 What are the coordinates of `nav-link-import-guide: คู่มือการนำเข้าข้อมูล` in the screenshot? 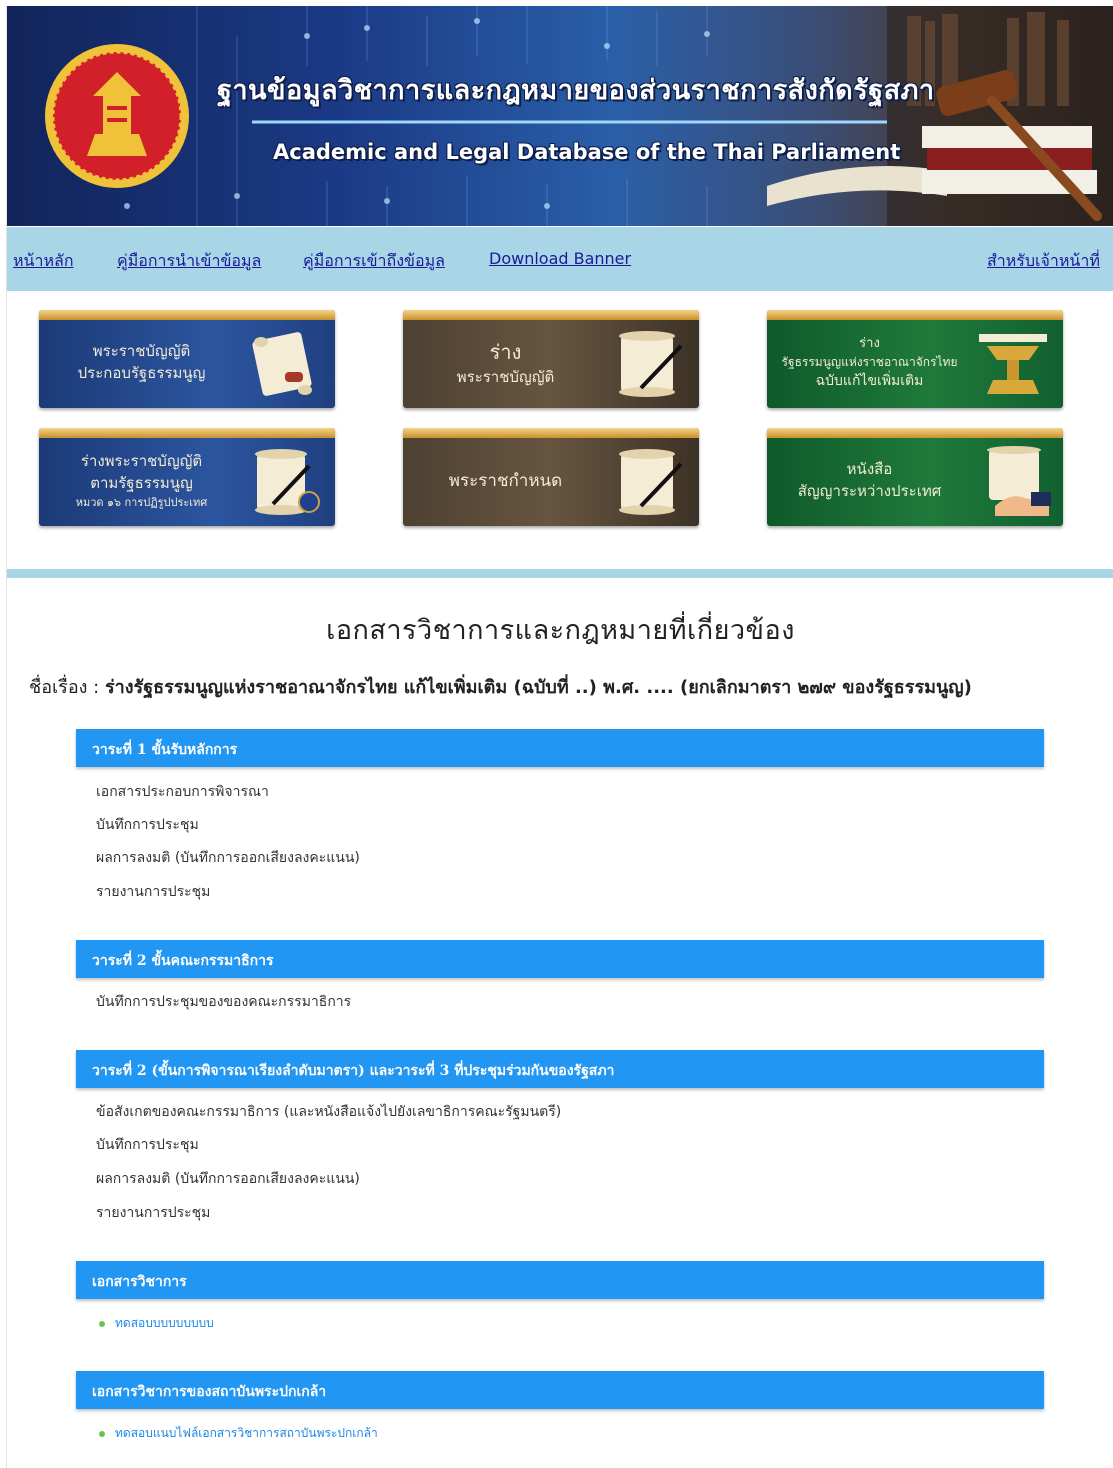 It's located at (189, 261).